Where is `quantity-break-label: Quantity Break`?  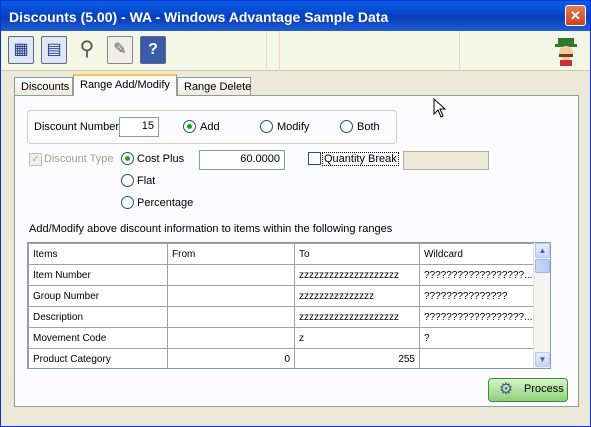 quantity-break-label: Quantity Break is located at coordinates (360, 159).